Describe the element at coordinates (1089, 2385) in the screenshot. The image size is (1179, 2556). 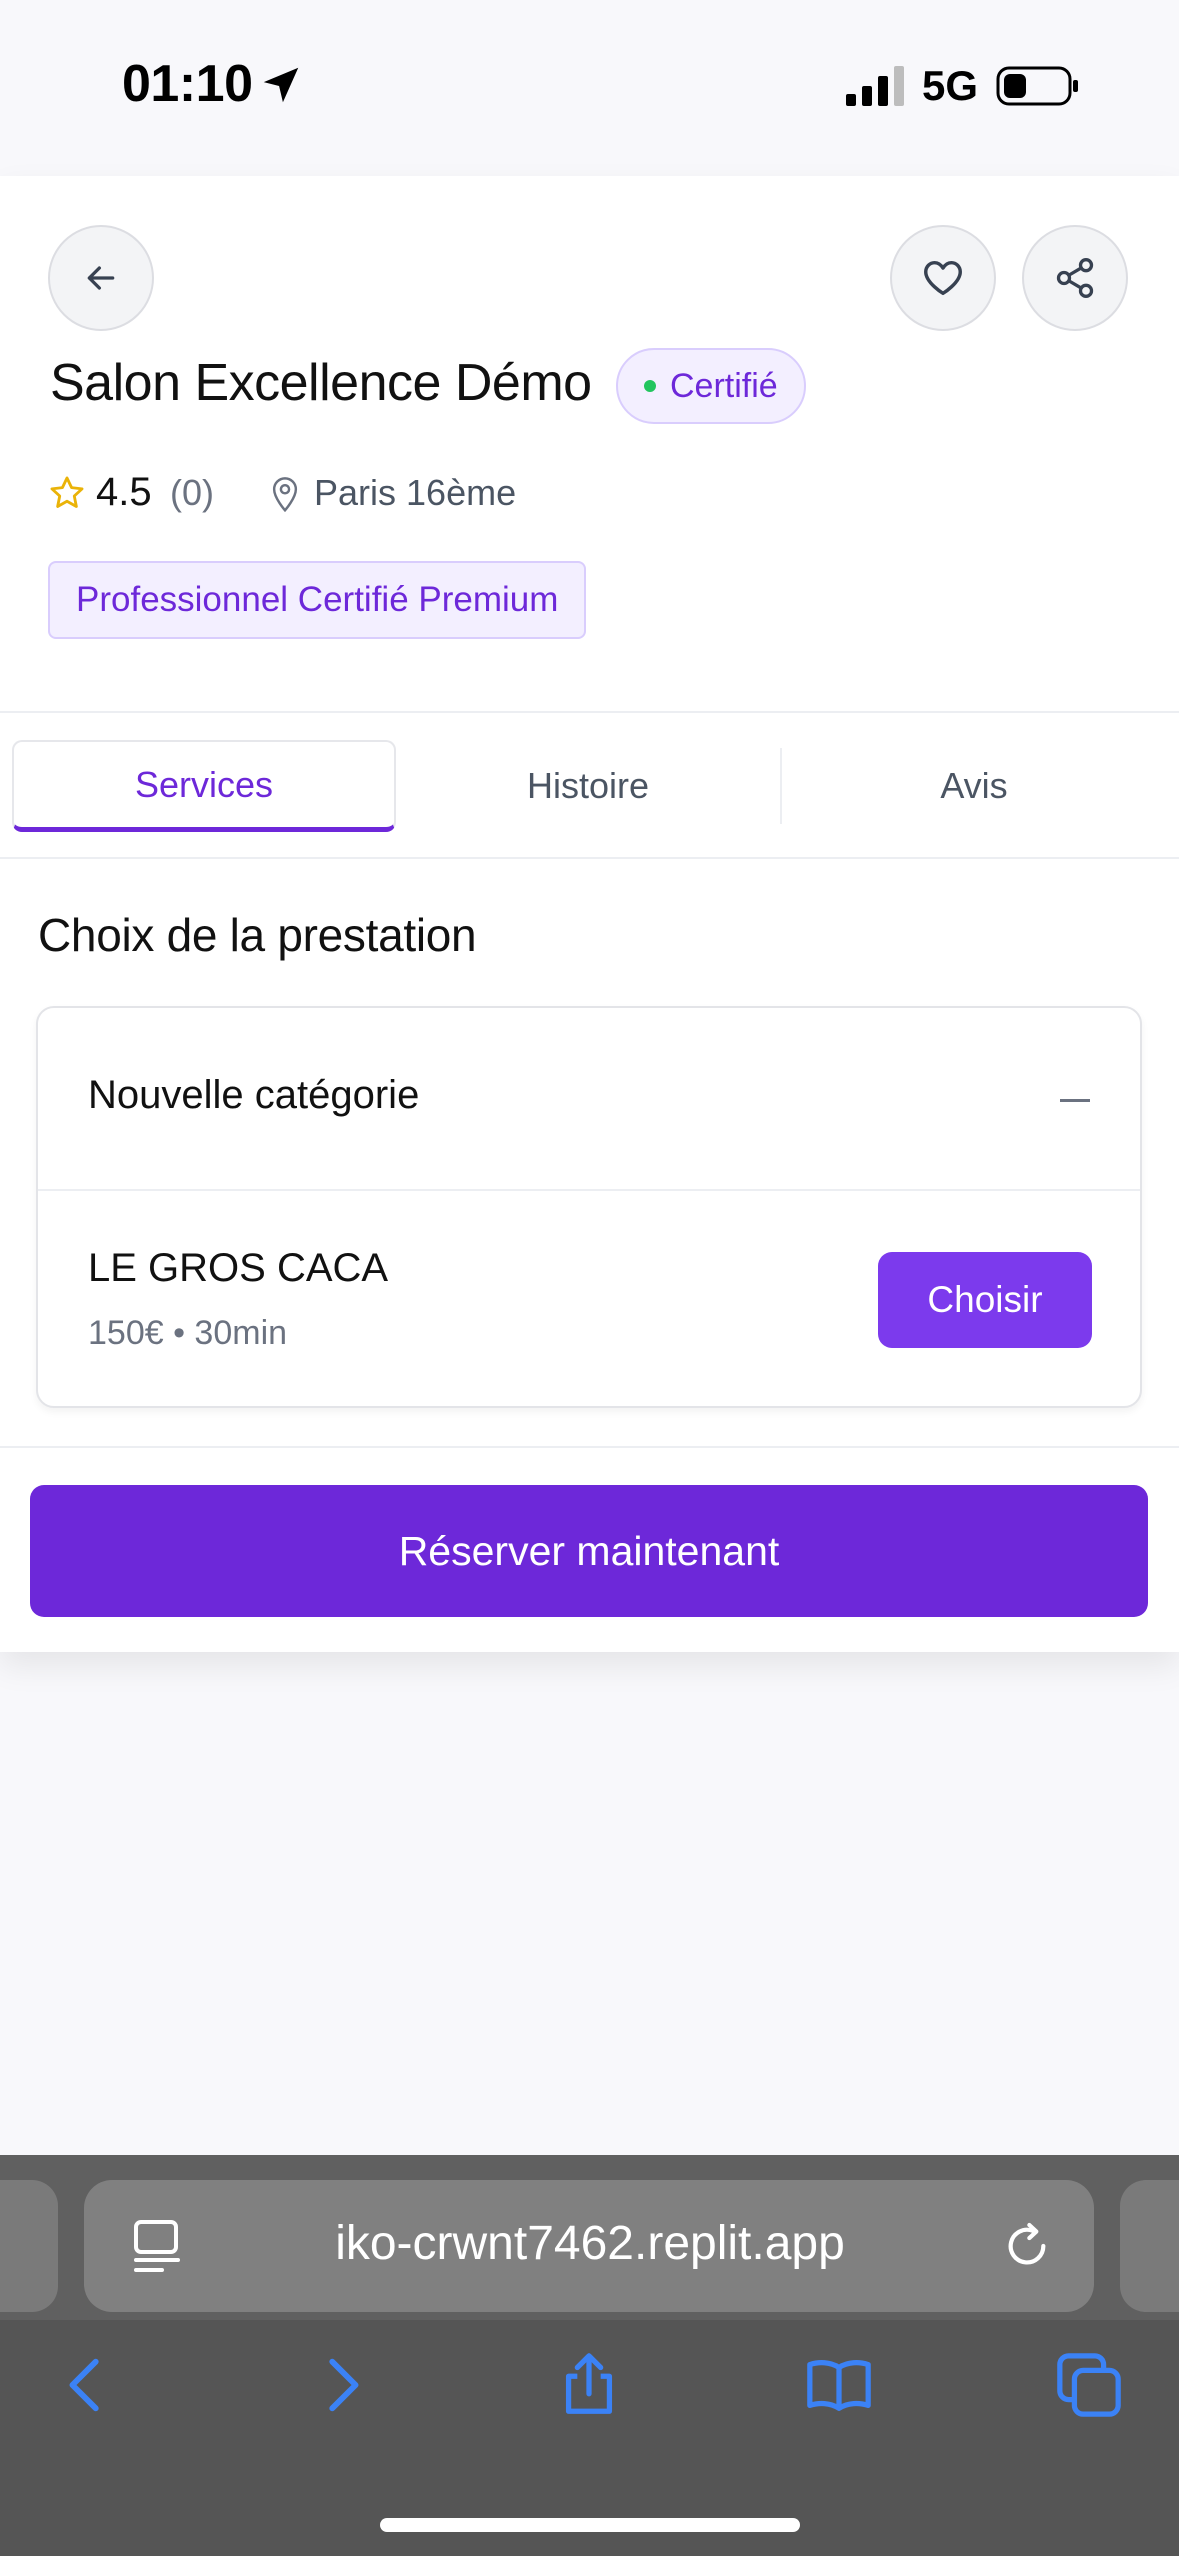
I see `tabs-overview-icon` at that location.